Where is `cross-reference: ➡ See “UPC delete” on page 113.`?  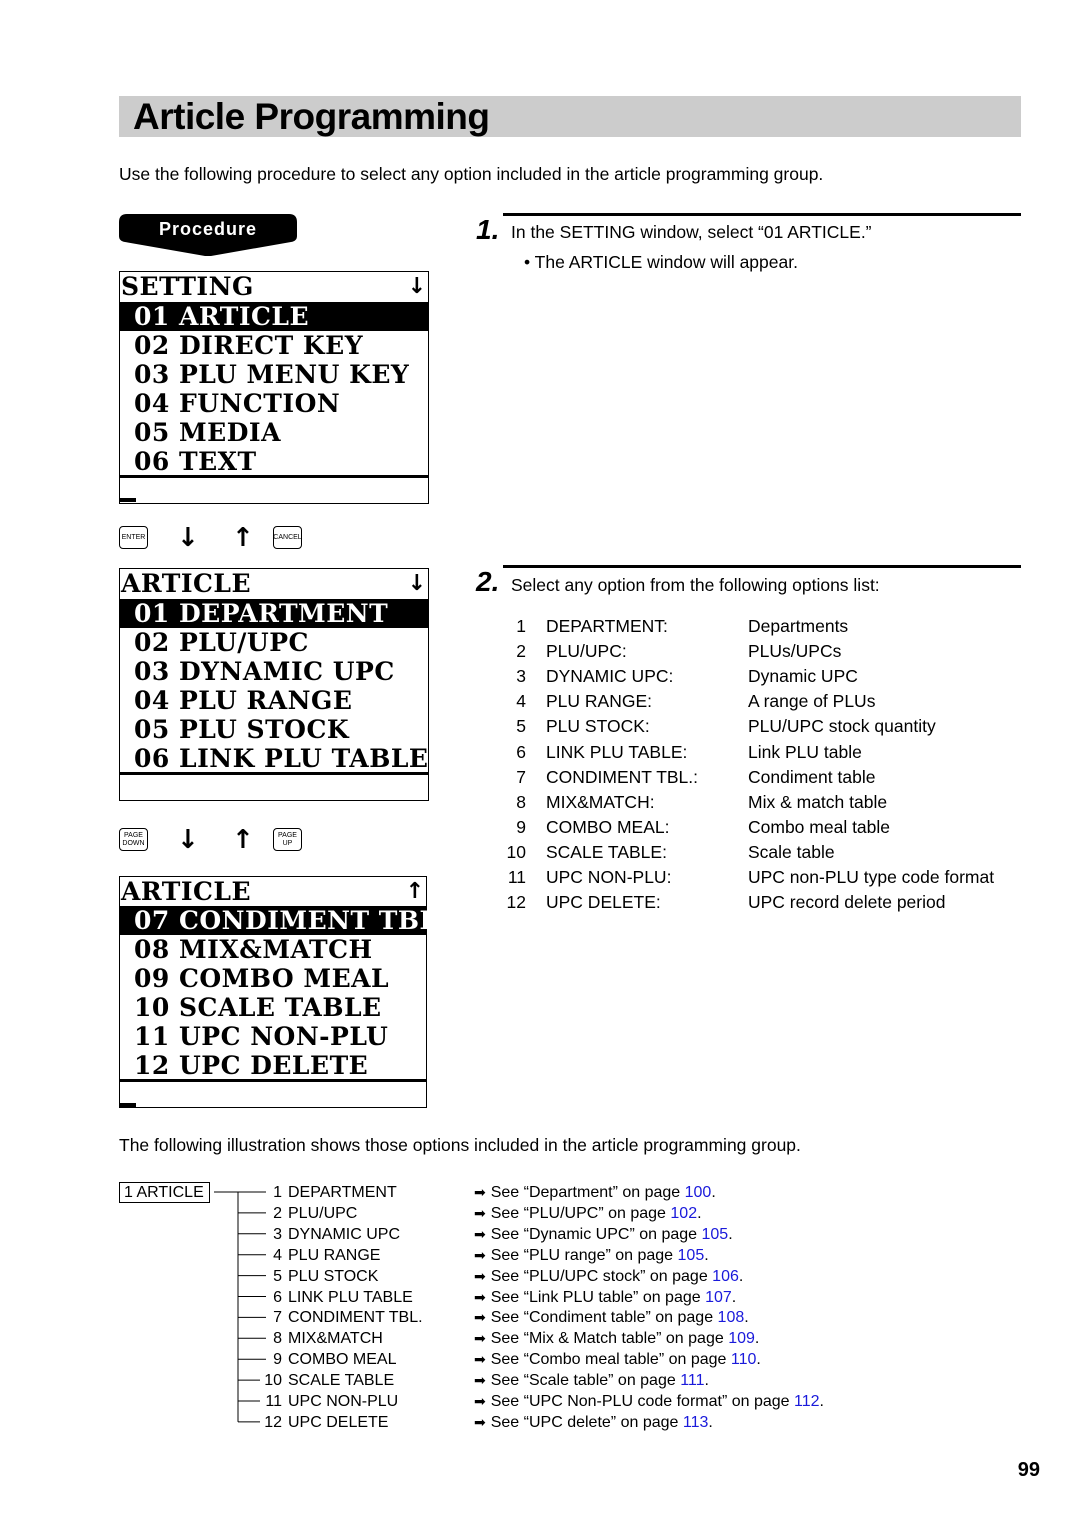 cross-reference: ➡ See “UPC delete” on page 113. is located at coordinates (593, 1422).